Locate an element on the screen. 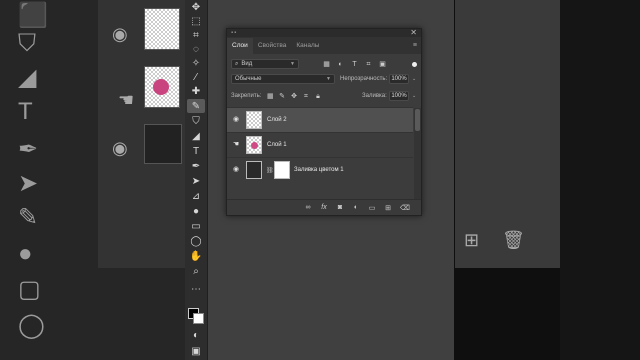 The height and width of the screenshot is (360, 640). mask-icon: ◙ is located at coordinates (340, 207).